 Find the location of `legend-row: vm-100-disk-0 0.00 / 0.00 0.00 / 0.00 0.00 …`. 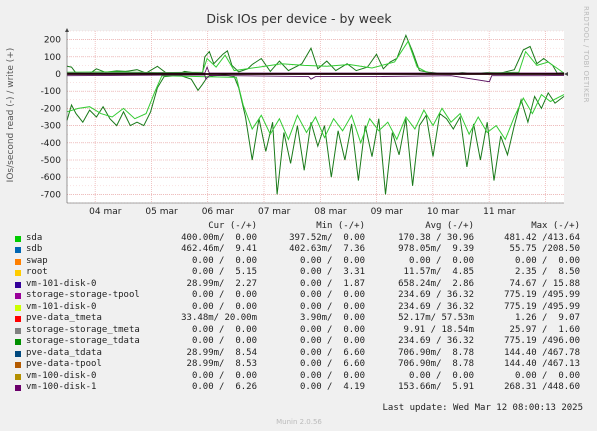

legend-row: vm-100-disk-0 0.00 / 0.00 0.00 / 0.00 0.00 … is located at coordinates (298, 377).